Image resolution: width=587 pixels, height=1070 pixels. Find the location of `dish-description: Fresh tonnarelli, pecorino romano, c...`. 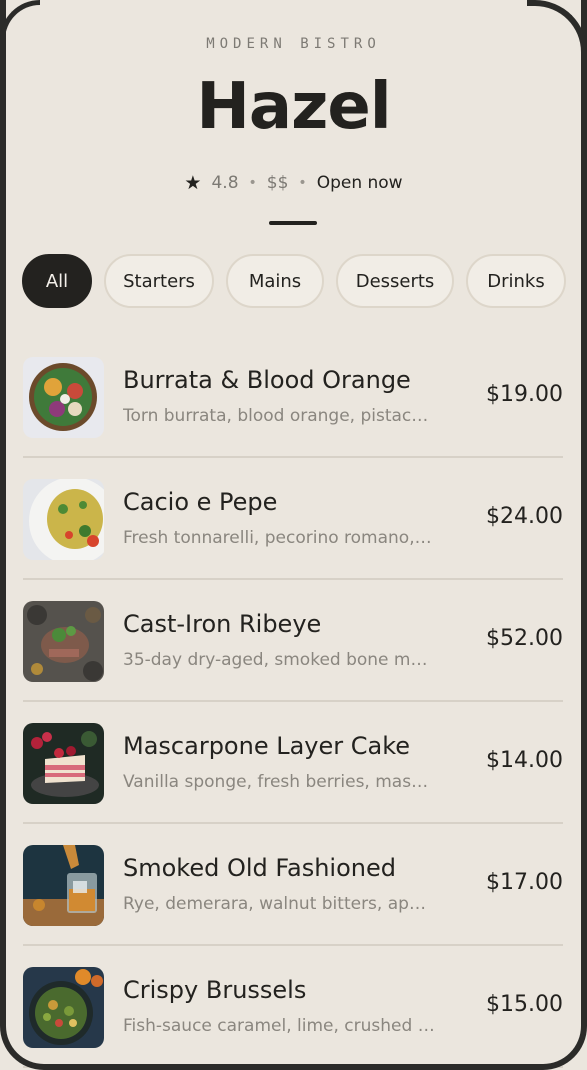

dish-description: Fresh tonnarelli, pecorino romano, c... is located at coordinates (279, 538).